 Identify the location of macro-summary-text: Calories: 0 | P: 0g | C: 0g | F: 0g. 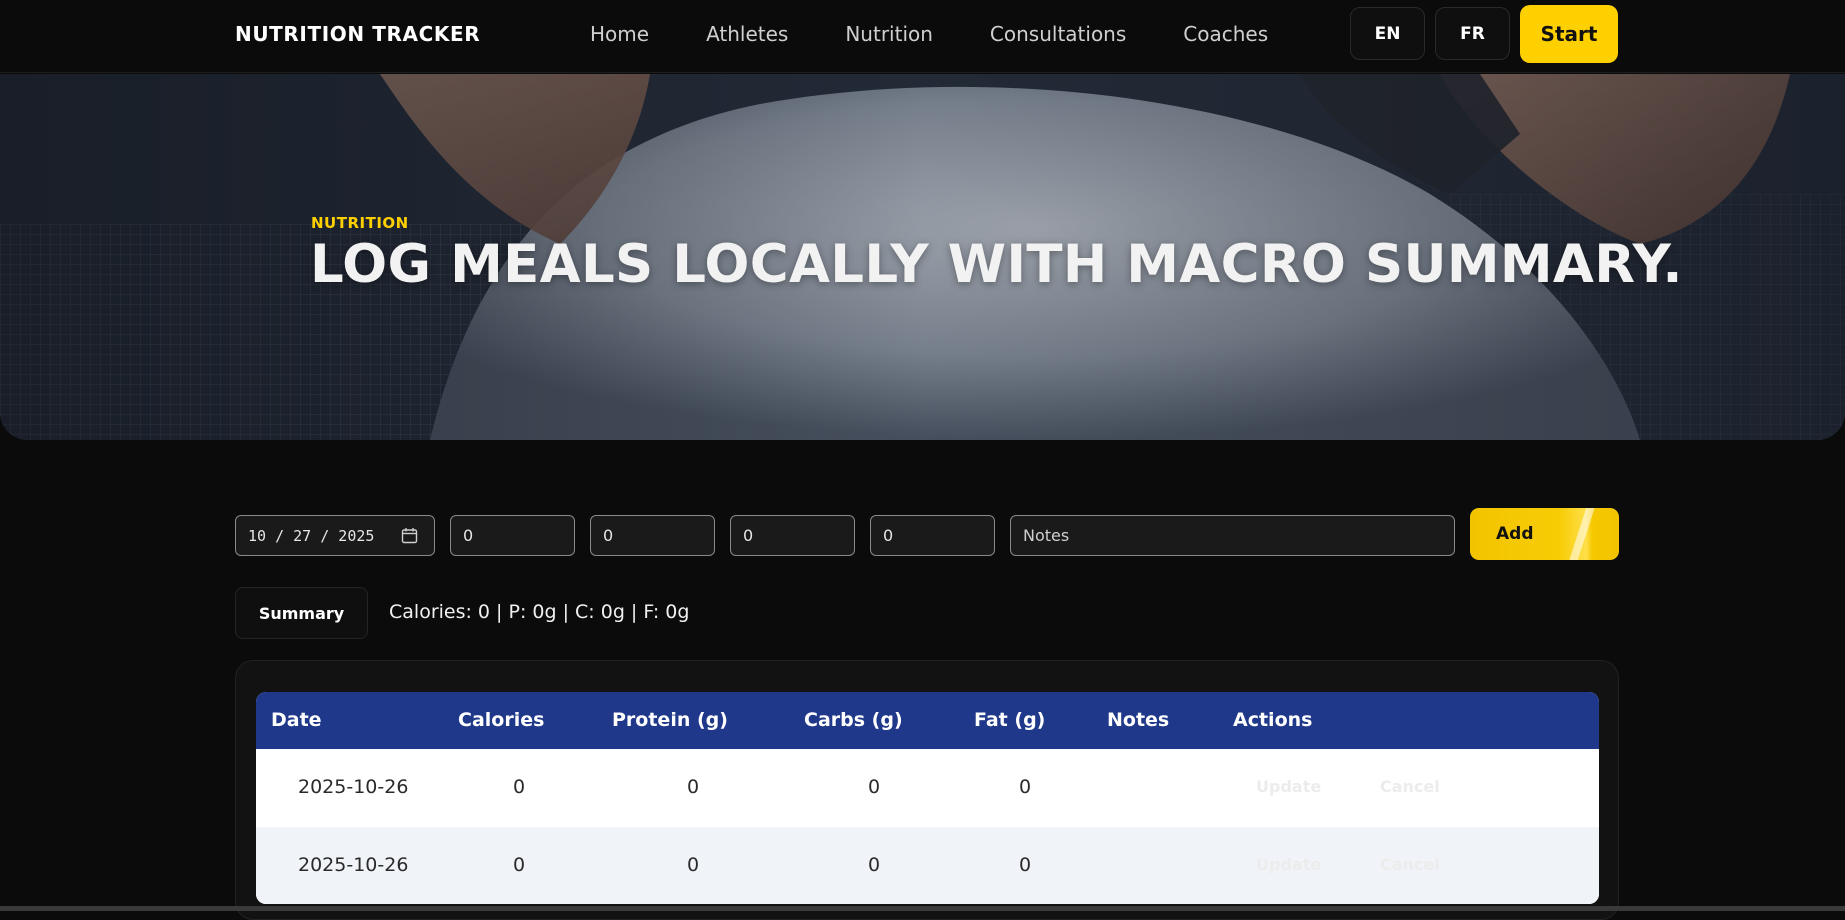
(539, 612).